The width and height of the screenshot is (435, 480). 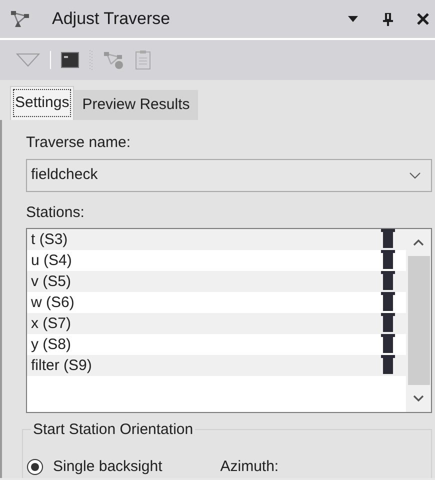 I want to click on close-icon, so click(x=423, y=19).